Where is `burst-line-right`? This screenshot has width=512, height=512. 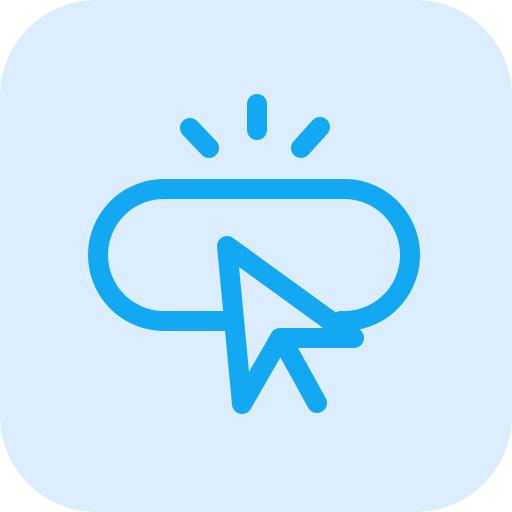 burst-line-right is located at coordinates (310, 137).